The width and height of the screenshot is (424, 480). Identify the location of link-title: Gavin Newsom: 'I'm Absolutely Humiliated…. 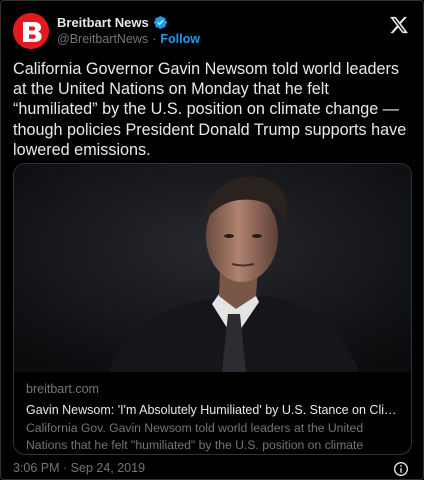
(212, 410).